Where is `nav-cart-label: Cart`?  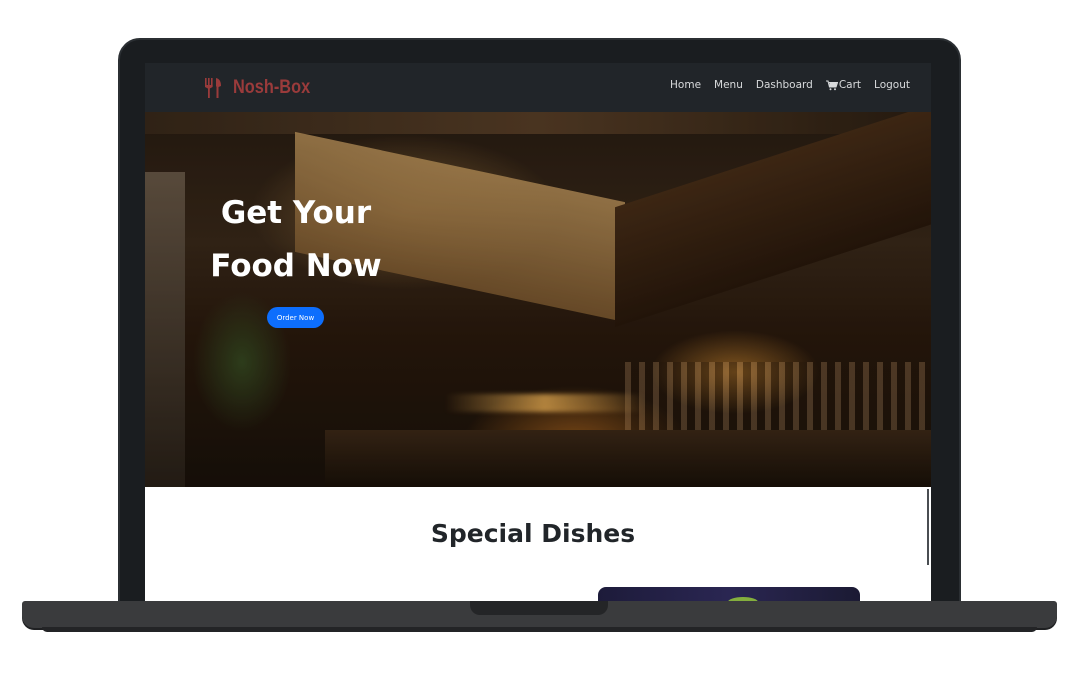
nav-cart-label: Cart is located at coordinates (850, 85).